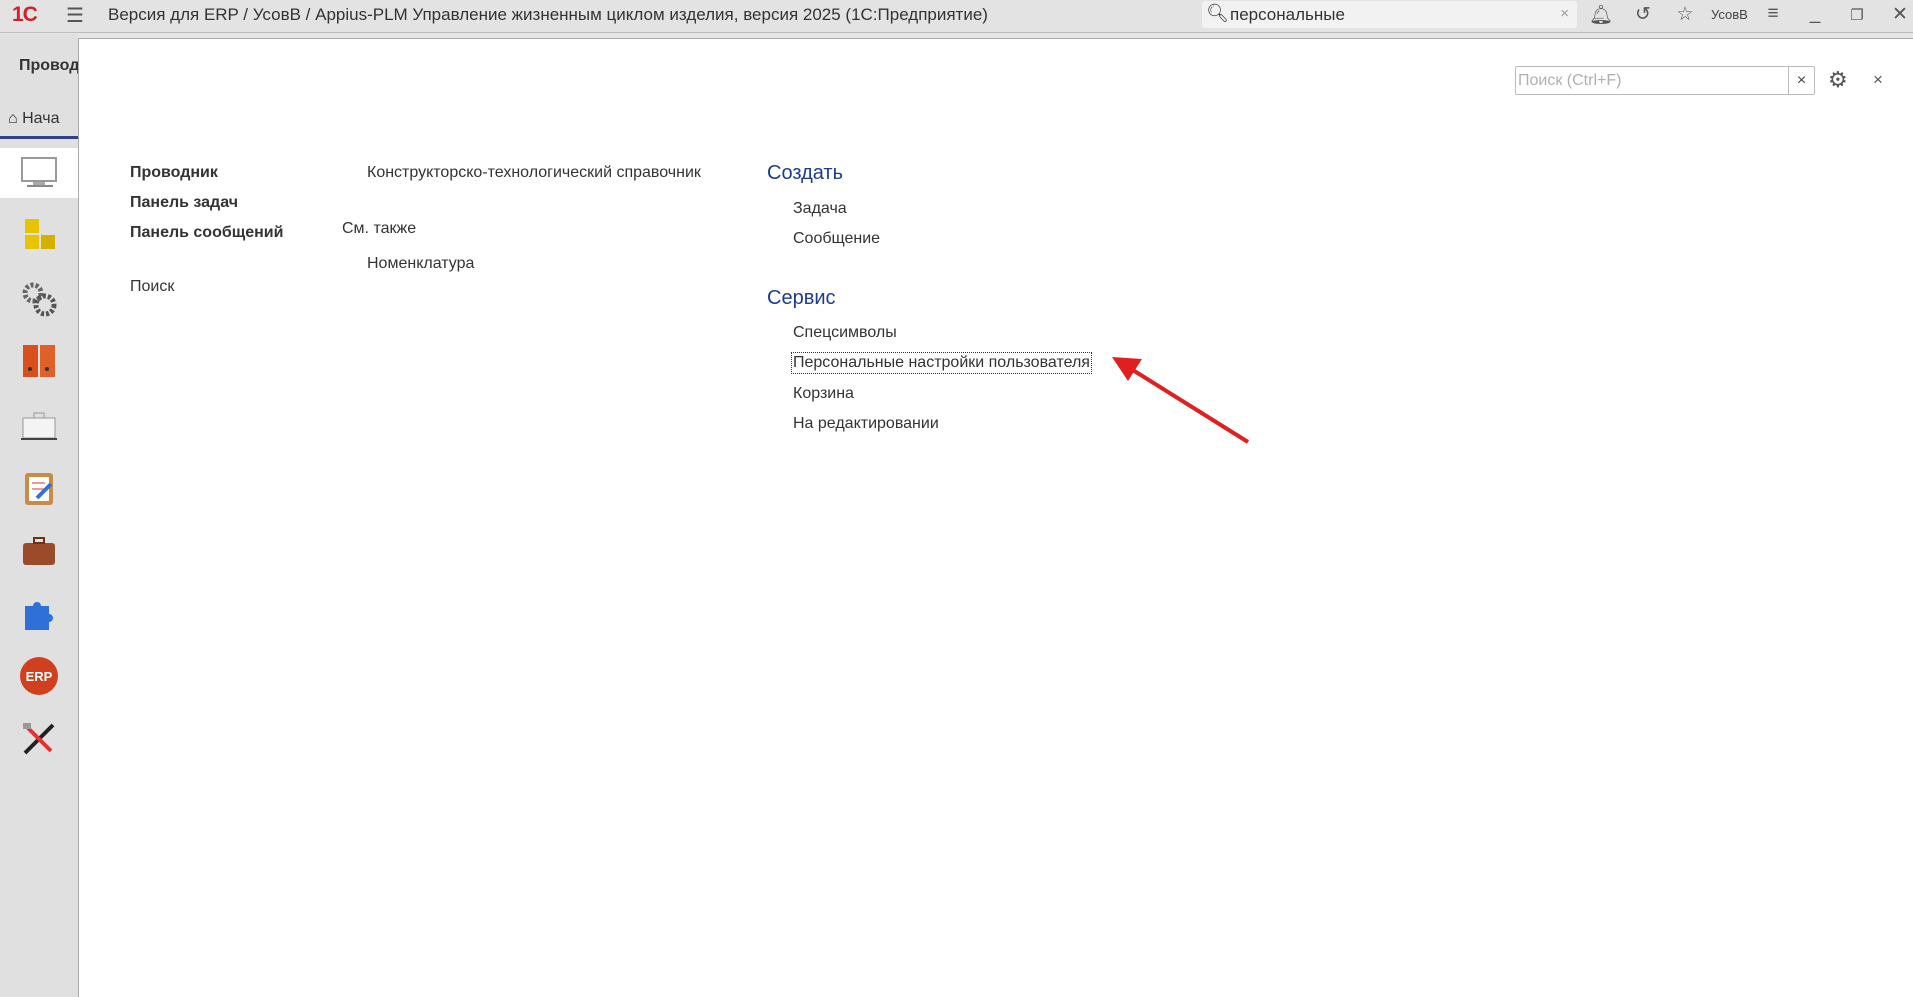  Describe the element at coordinates (420, 264) in the screenshot. I see `link-nomenclature: Номенклатура` at that location.